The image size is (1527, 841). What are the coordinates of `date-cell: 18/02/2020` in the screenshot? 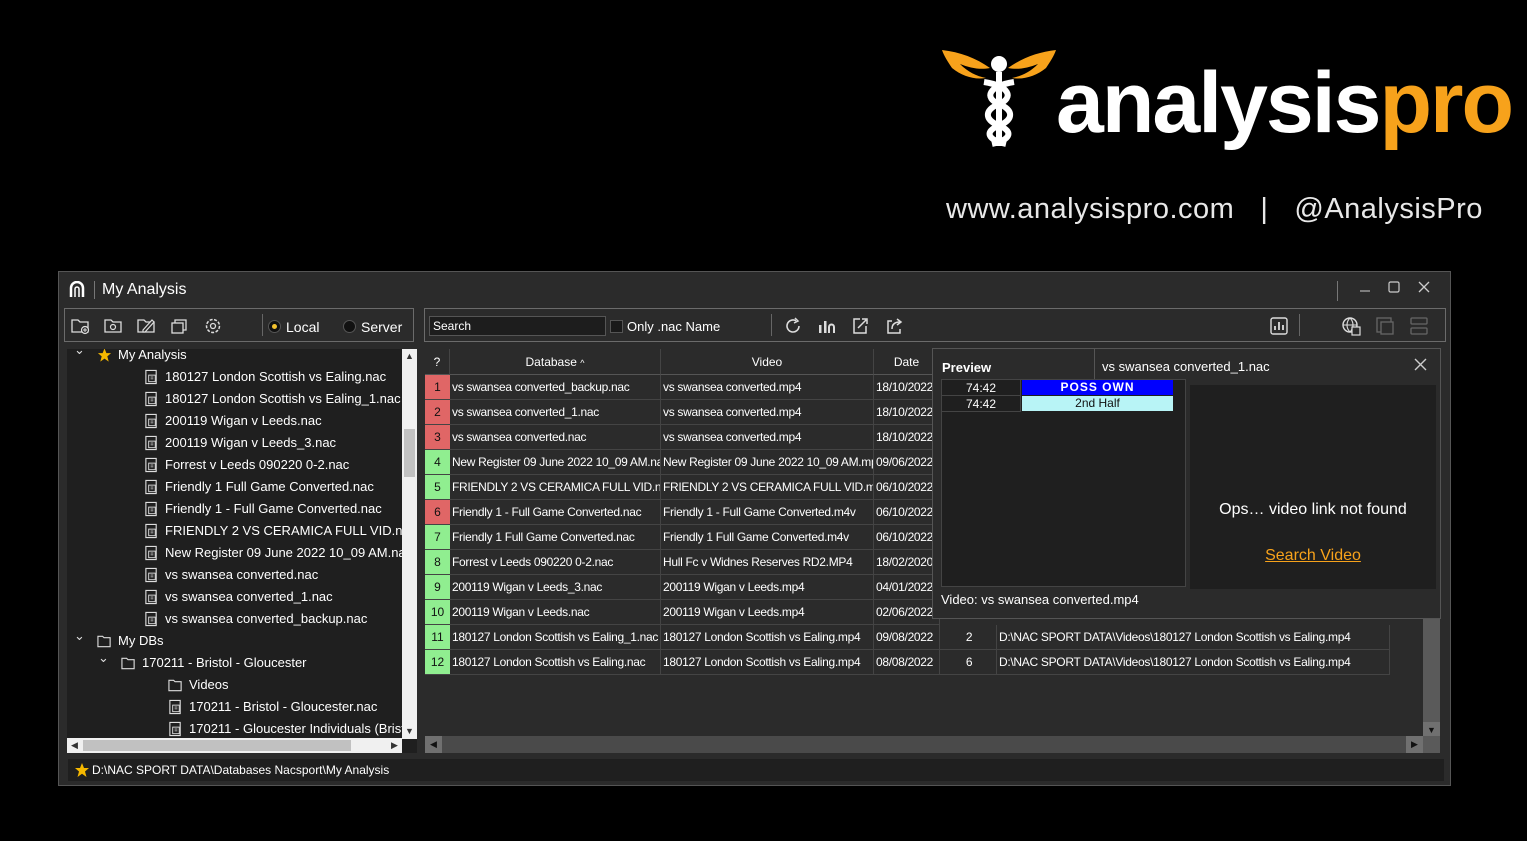 It's located at (907, 562).